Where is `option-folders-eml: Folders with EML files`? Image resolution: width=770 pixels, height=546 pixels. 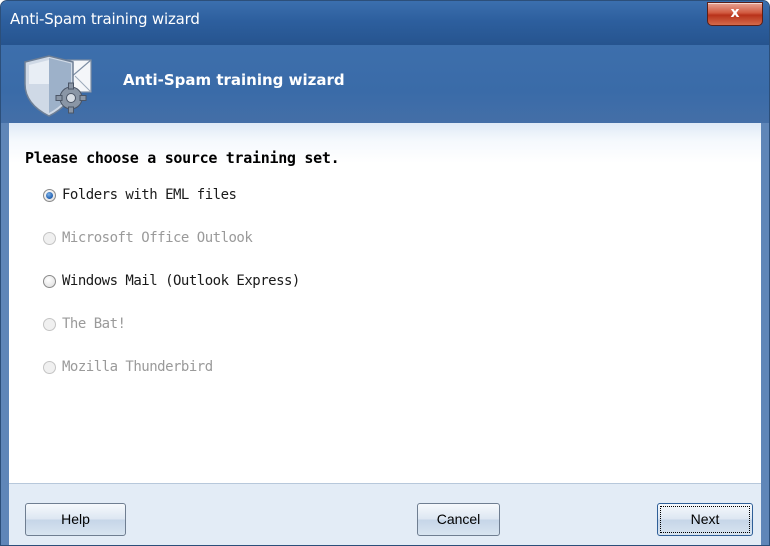
option-folders-eml: Folders with EML files is located at coordinates (140, 195).